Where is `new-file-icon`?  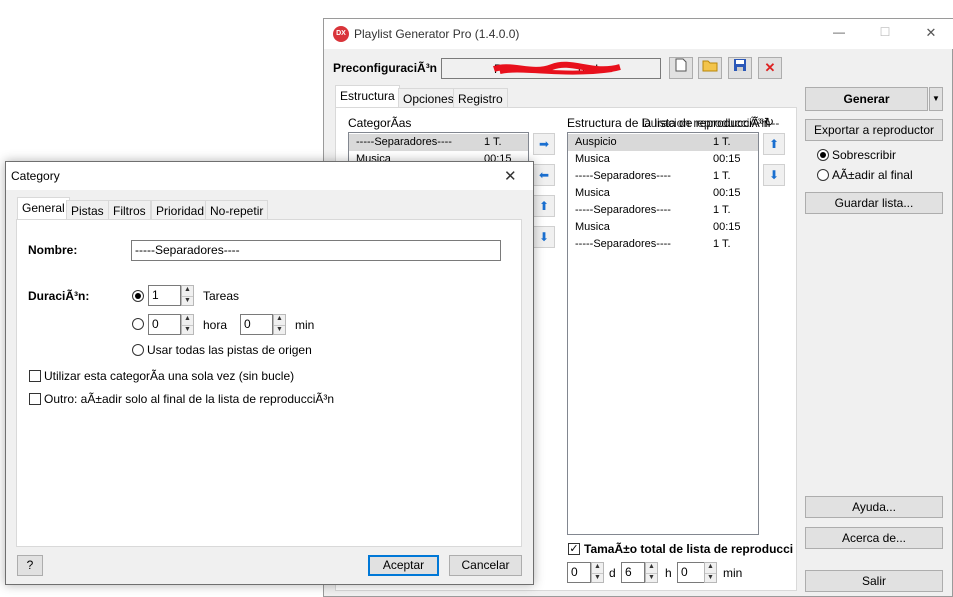
new-file-icon is located at coordinates (681, 68).